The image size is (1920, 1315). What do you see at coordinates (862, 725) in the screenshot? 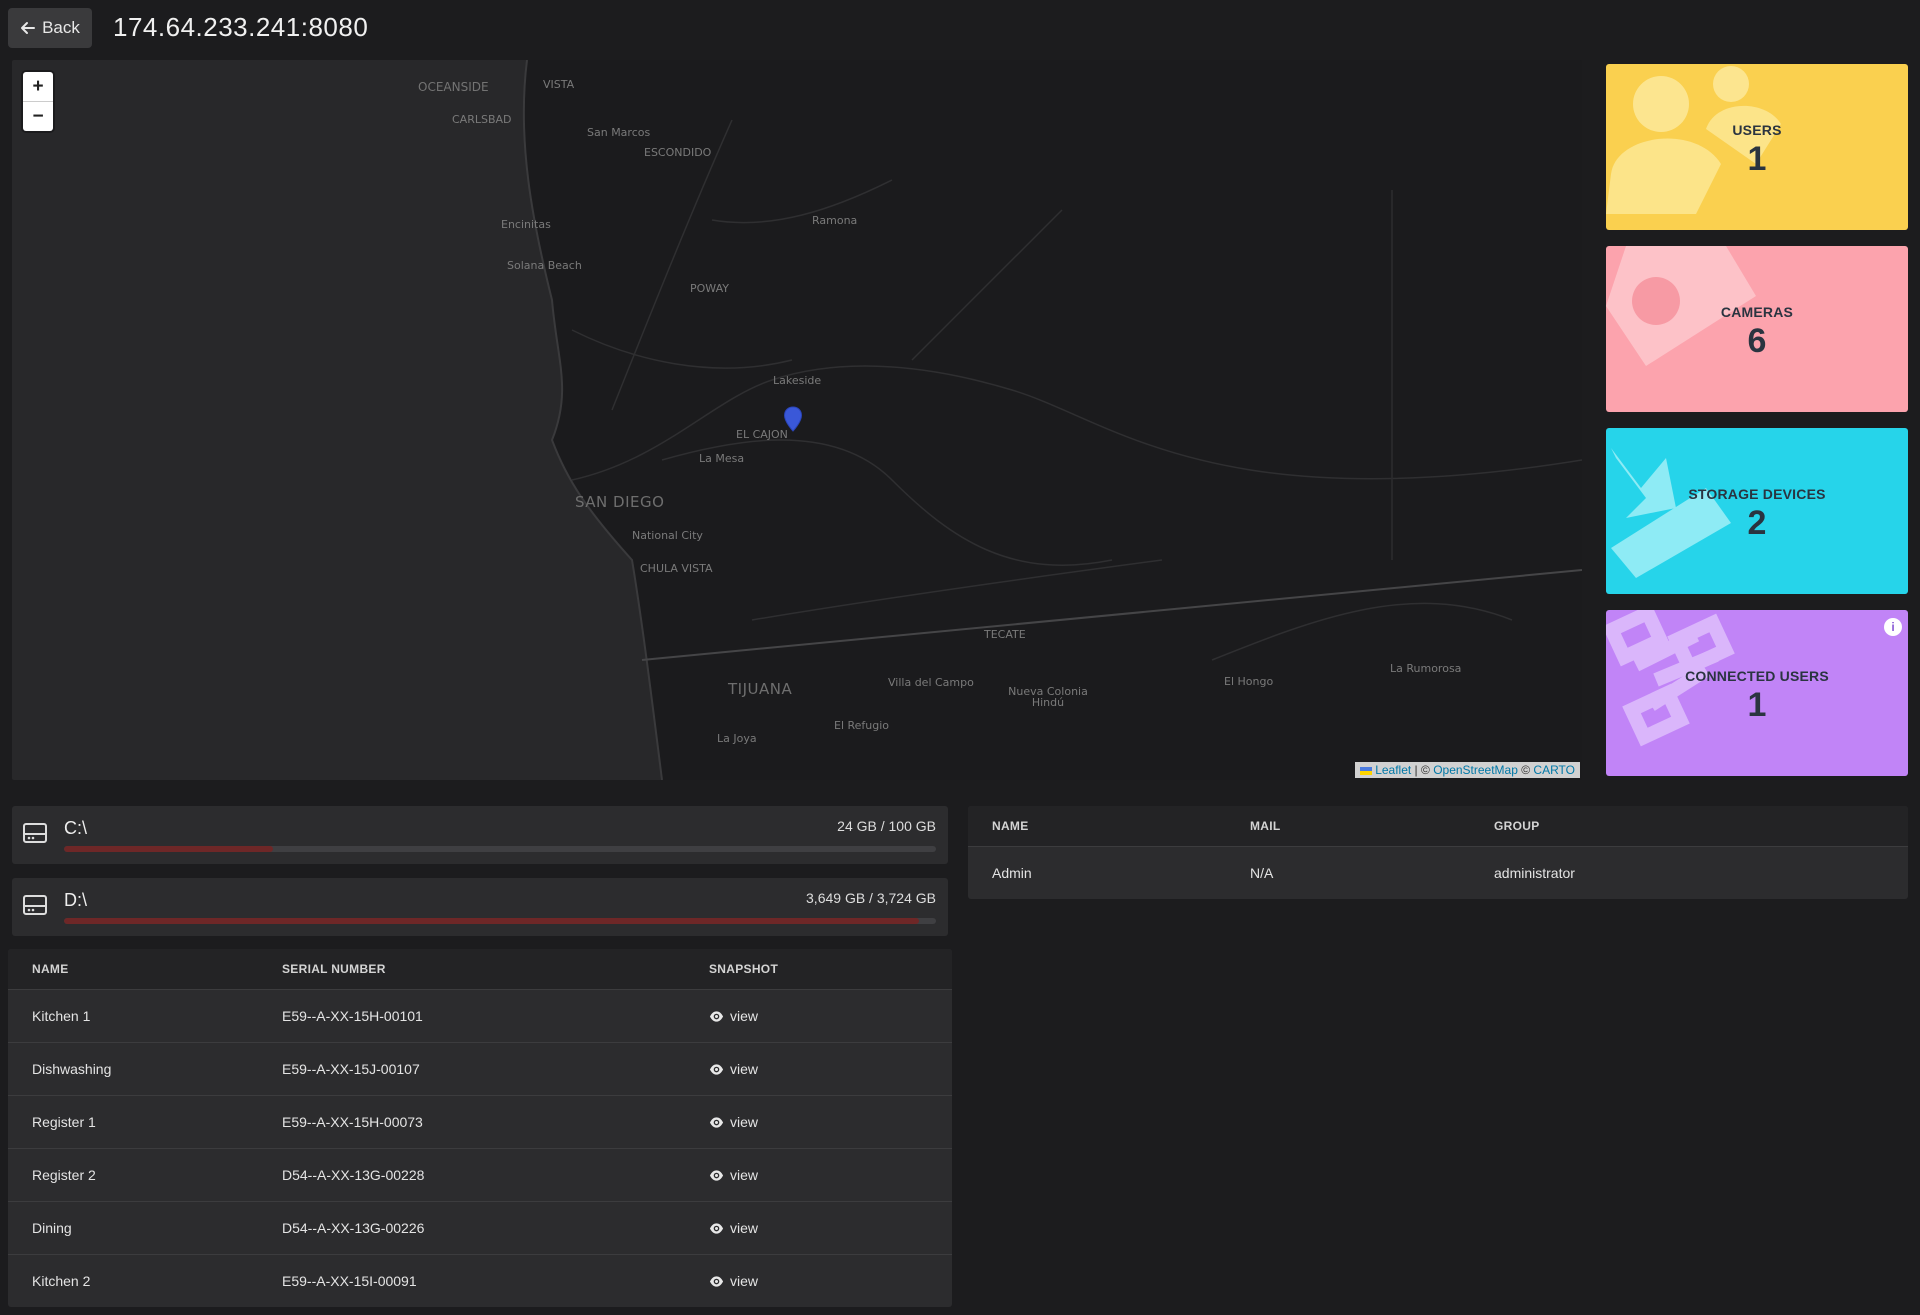
I see `map-label-el-refugio: El Refugio` at bounding box center [862, 725].